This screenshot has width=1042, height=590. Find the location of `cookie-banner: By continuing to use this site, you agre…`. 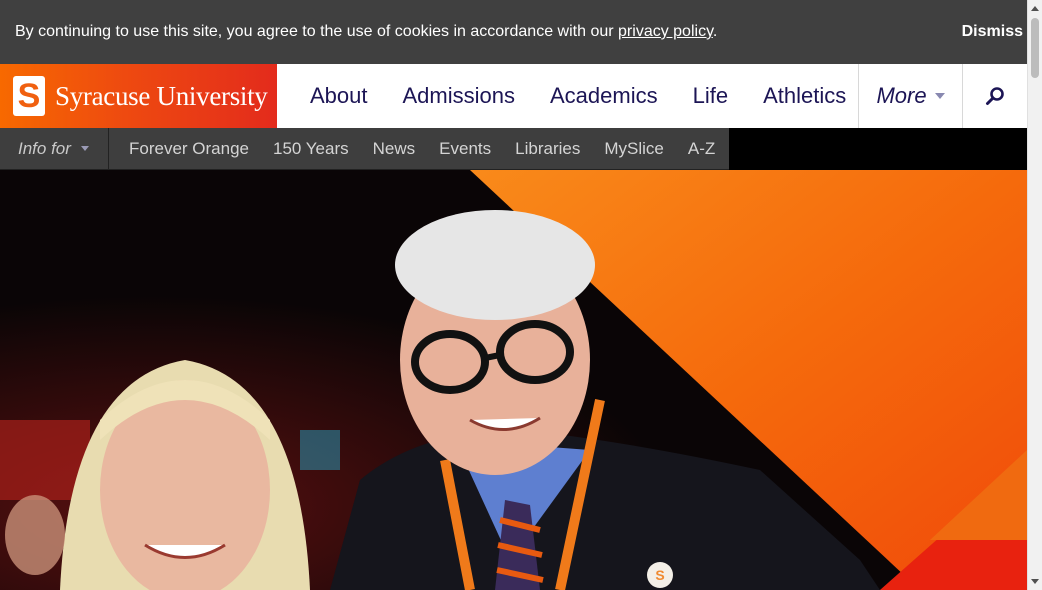

cookie-banner: By continuing to use this site, you agre… is located at coordinates (513, 32).